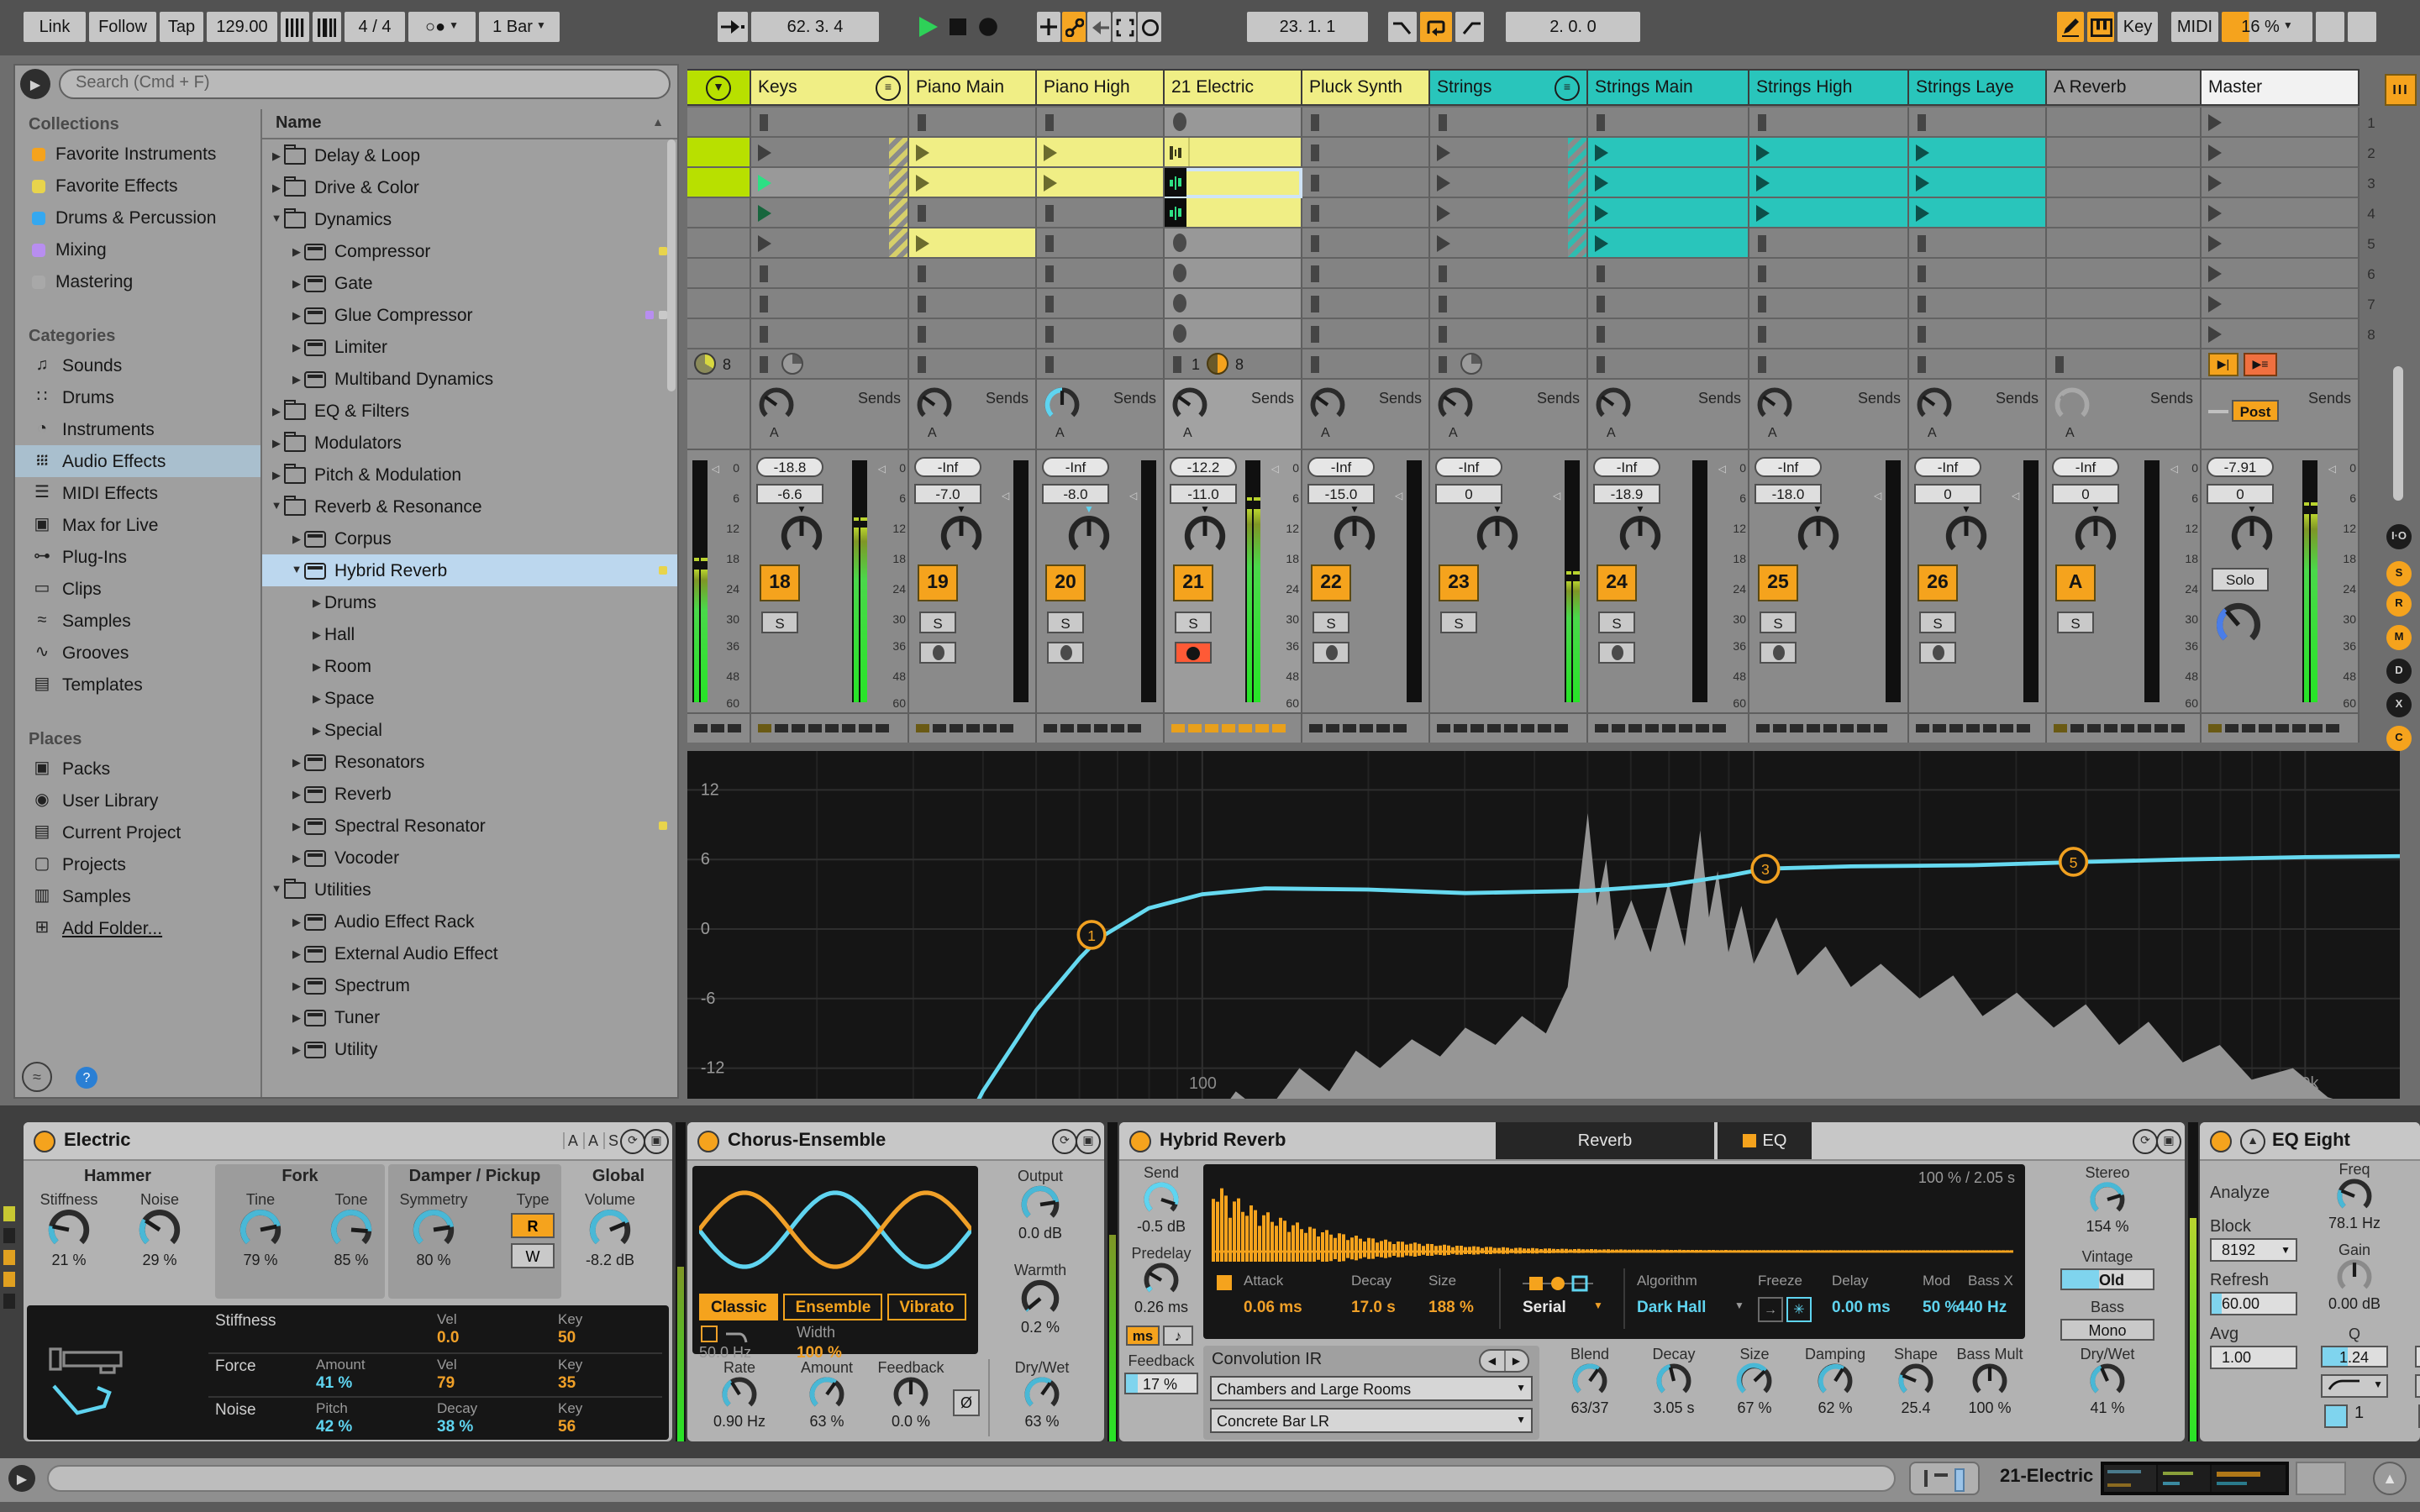 Image resolution: width=2420 pixels, height=1512 pixels. What do you see at coordinates (1366, 727) in the screenshot?
I see `overview-bar-pluck-synth` at bounding box center [1366, 727].